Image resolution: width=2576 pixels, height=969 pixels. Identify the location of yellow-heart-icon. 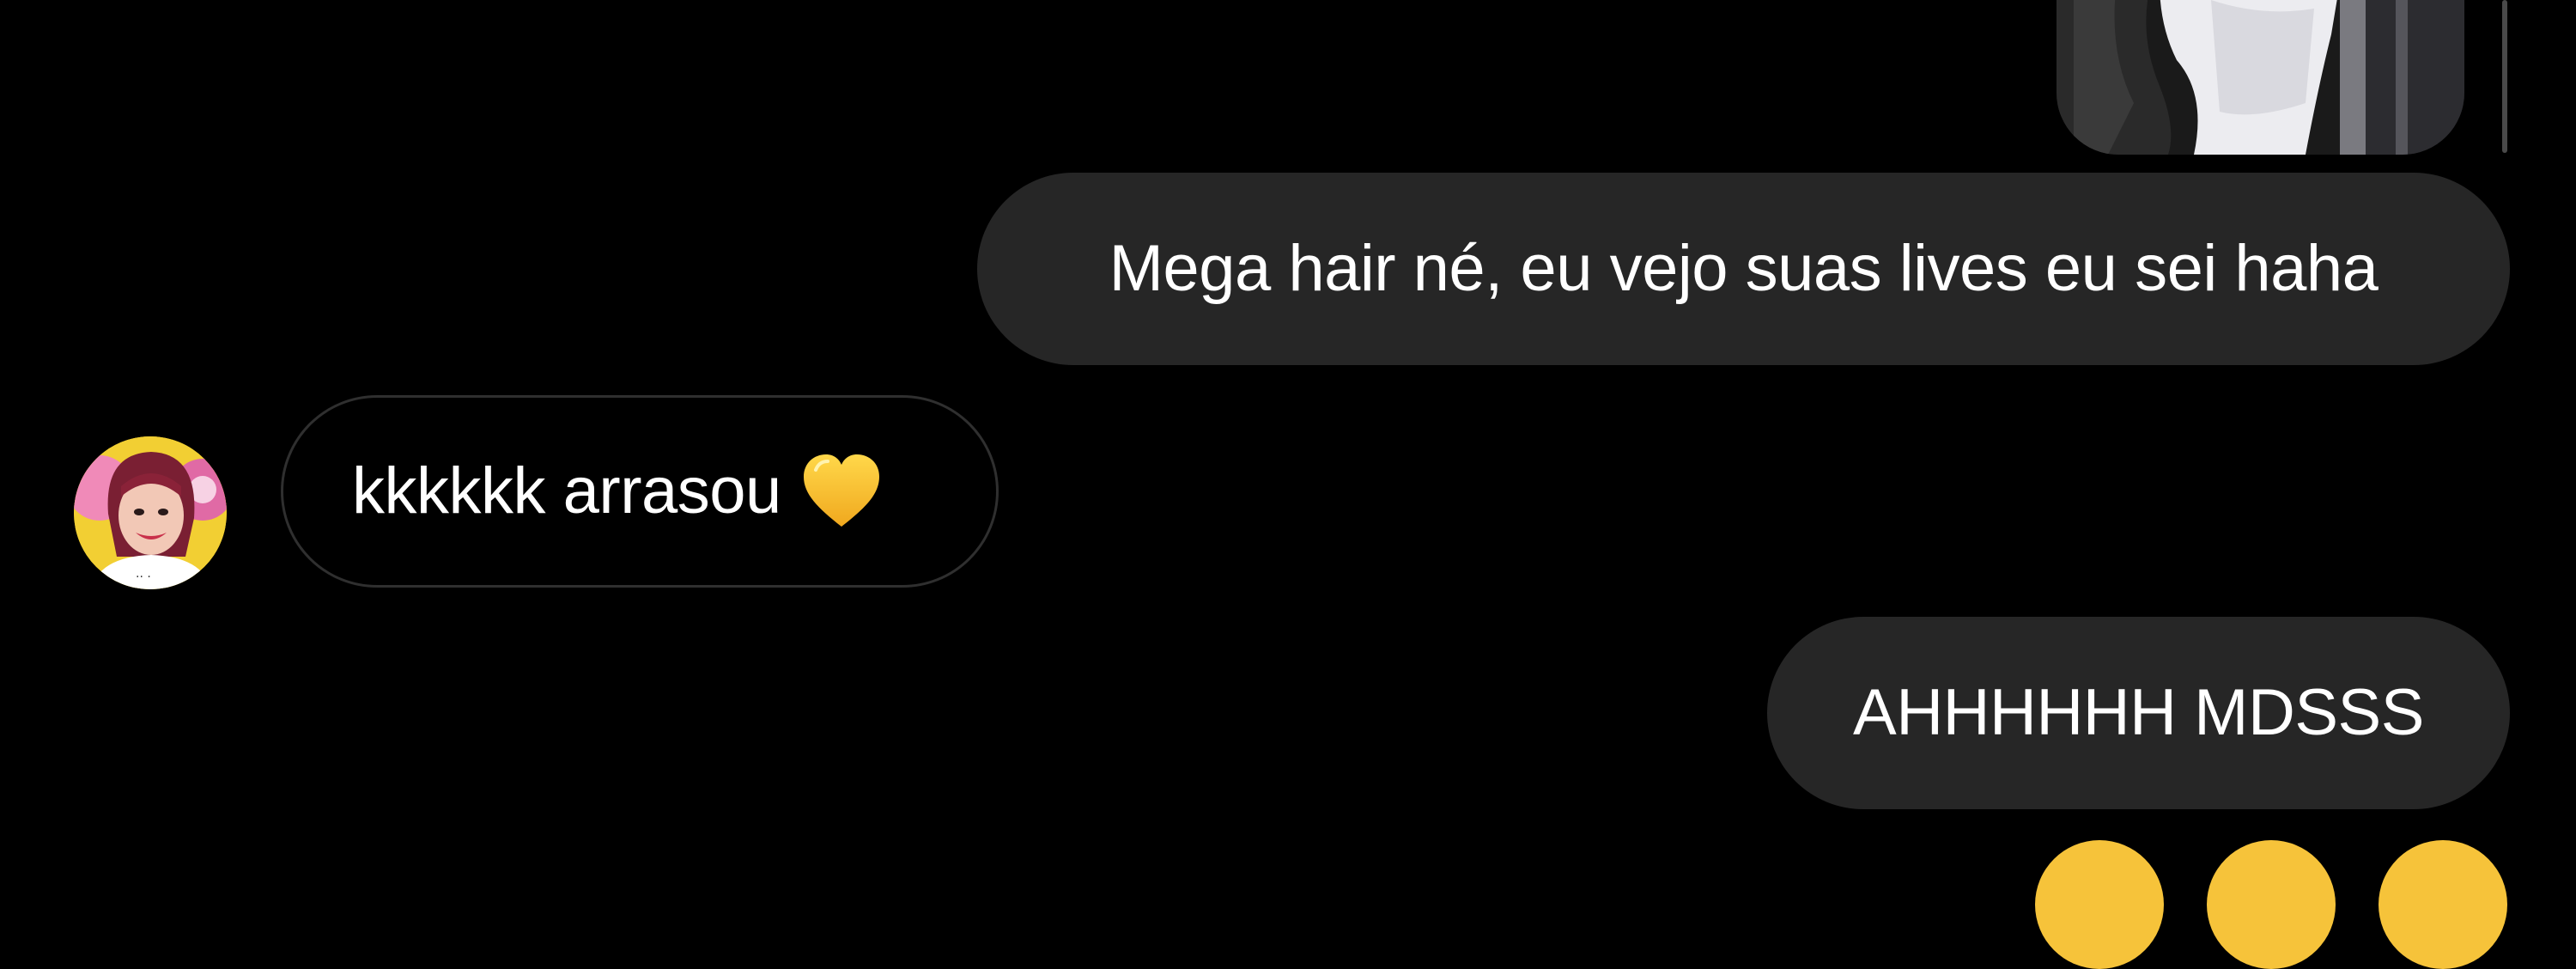
(841, 491).